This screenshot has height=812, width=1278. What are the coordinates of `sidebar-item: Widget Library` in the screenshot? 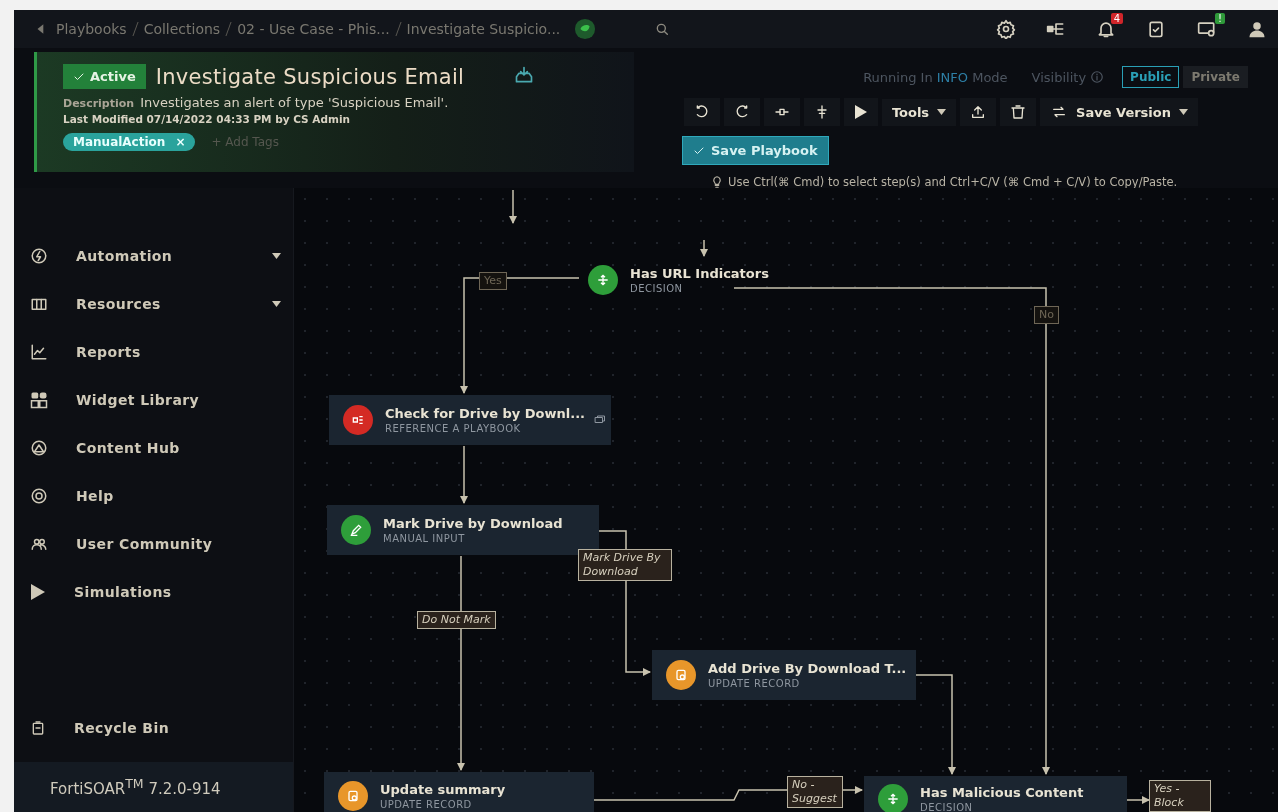 It's located at (153, 400).